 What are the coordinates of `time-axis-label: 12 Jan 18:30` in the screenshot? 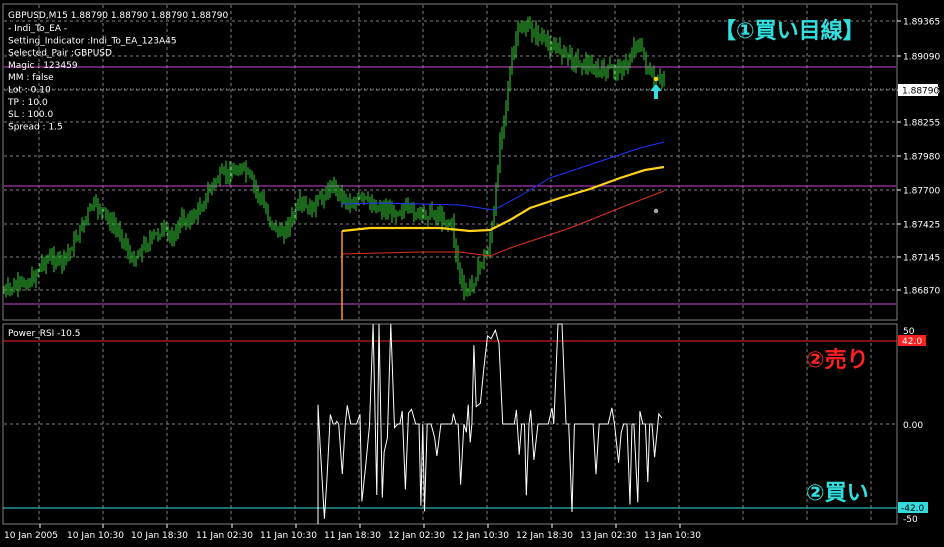 It's located at (544, 536).